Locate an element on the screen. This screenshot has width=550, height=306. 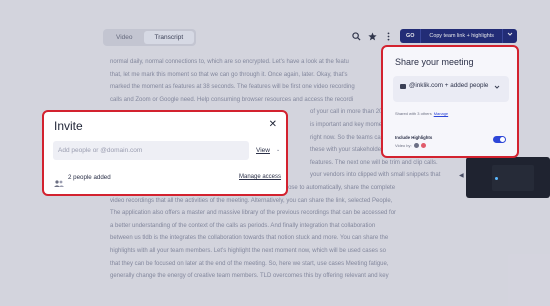
chevron-down-icon is located at coordinates (497, 88).